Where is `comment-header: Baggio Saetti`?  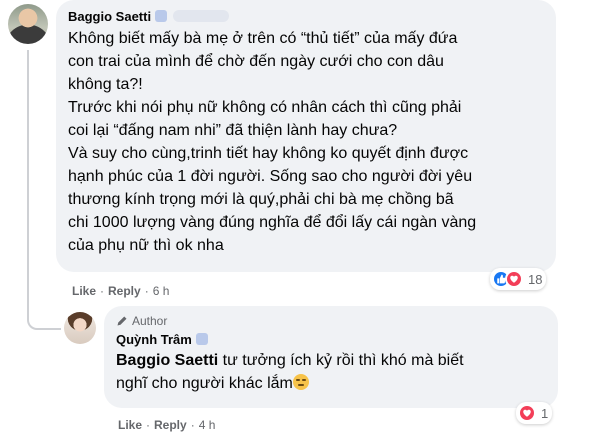 comment-header: Baggio Saetti is located at coordinates (306, 17).